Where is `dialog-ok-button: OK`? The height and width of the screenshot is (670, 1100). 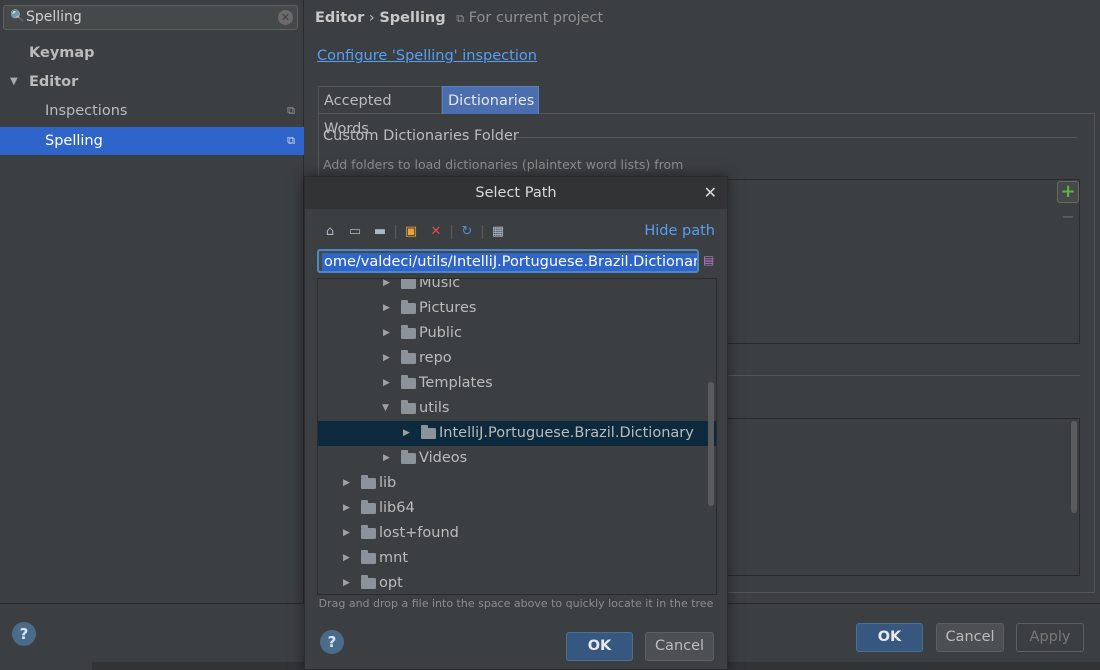
dialog-ok-button: OK is located at coordinates (599, 646).